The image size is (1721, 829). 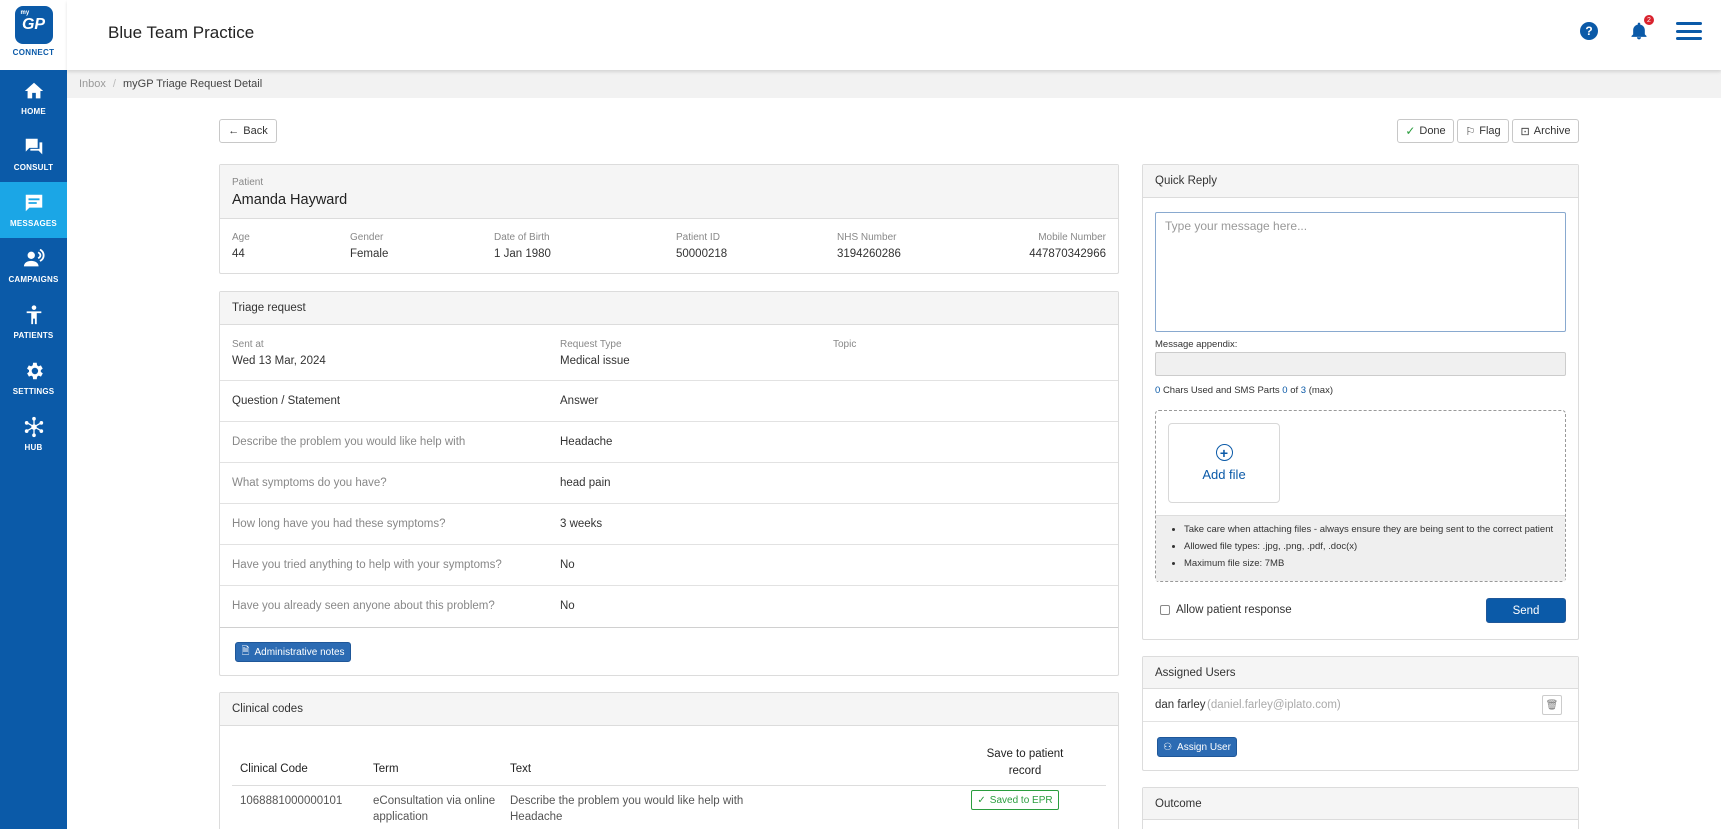 What do you see at coordinates (1221, 390) in the screenshot?
I see `chars-used-text: Chars Used and SMS Parts` at bounding box center [1221, 390].